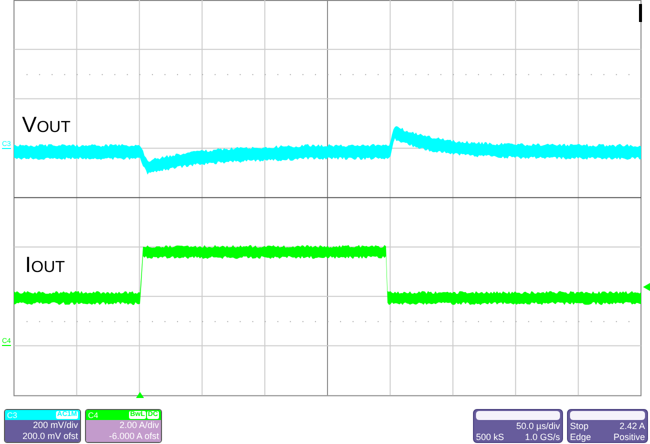  Describe the element at coordinates (490, 437) in the screenshot. I see `sample-count: 500 kS` at that location.